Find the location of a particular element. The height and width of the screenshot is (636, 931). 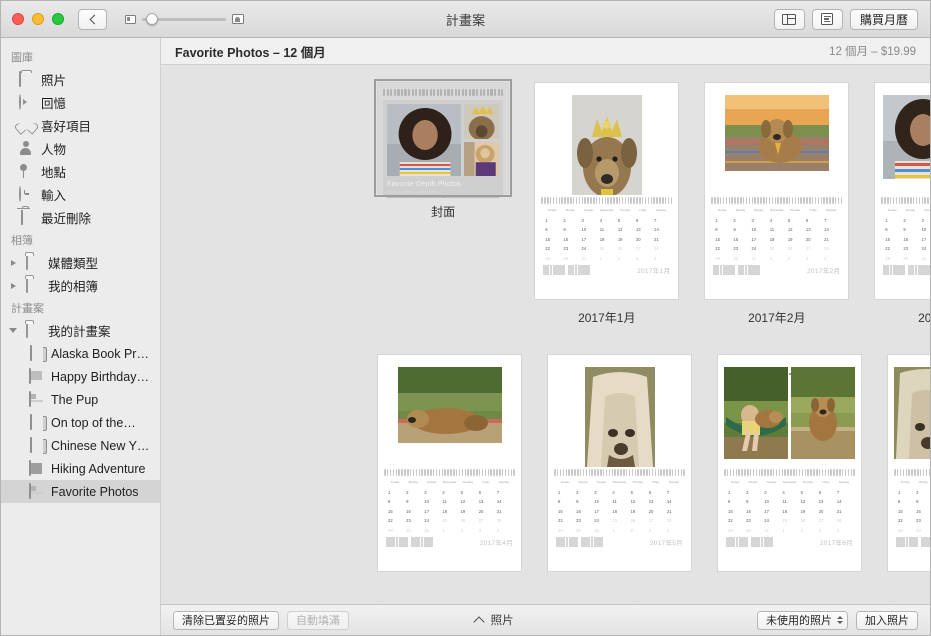

calendar-day-cell: 24 is located at coordinates (771, 518).